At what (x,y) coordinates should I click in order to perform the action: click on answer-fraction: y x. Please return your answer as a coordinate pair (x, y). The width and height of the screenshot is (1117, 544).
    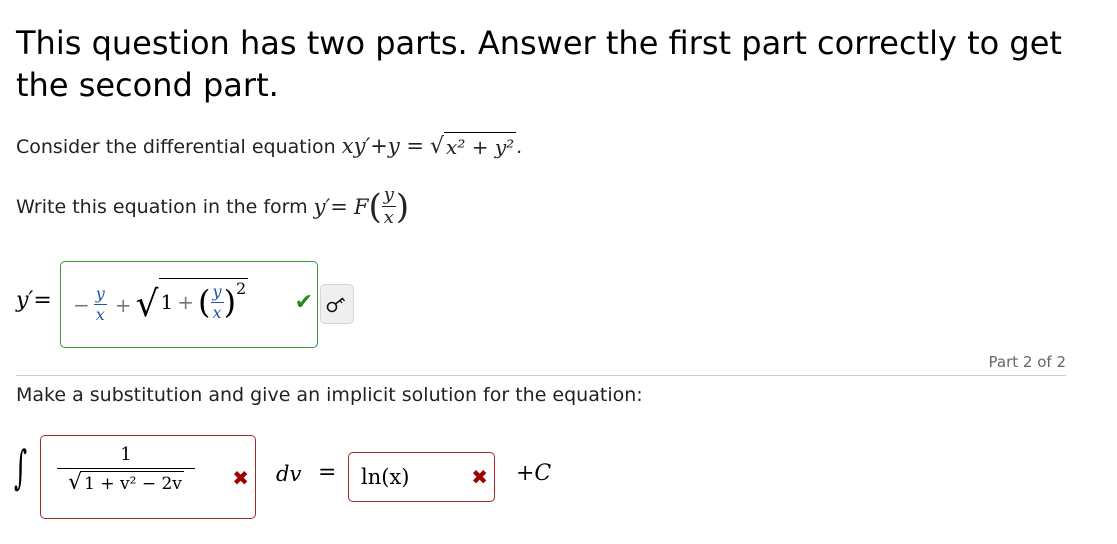
    Looking at the image, I should click on (100, 304).